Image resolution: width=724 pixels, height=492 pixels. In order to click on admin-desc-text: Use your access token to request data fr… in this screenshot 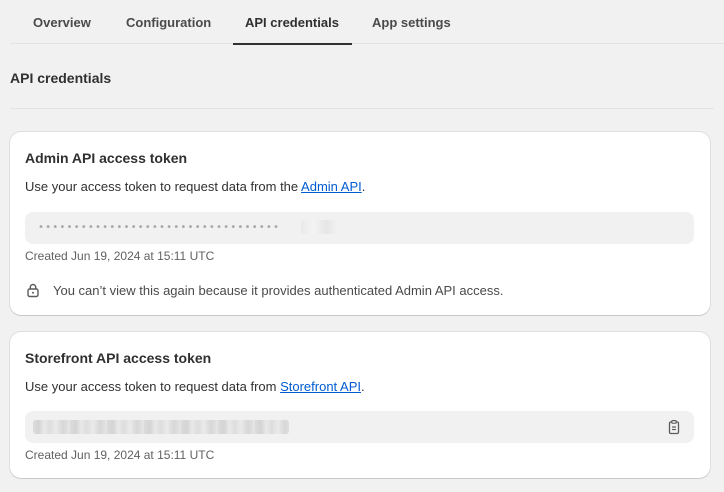, I will do `click(163, 186)`.